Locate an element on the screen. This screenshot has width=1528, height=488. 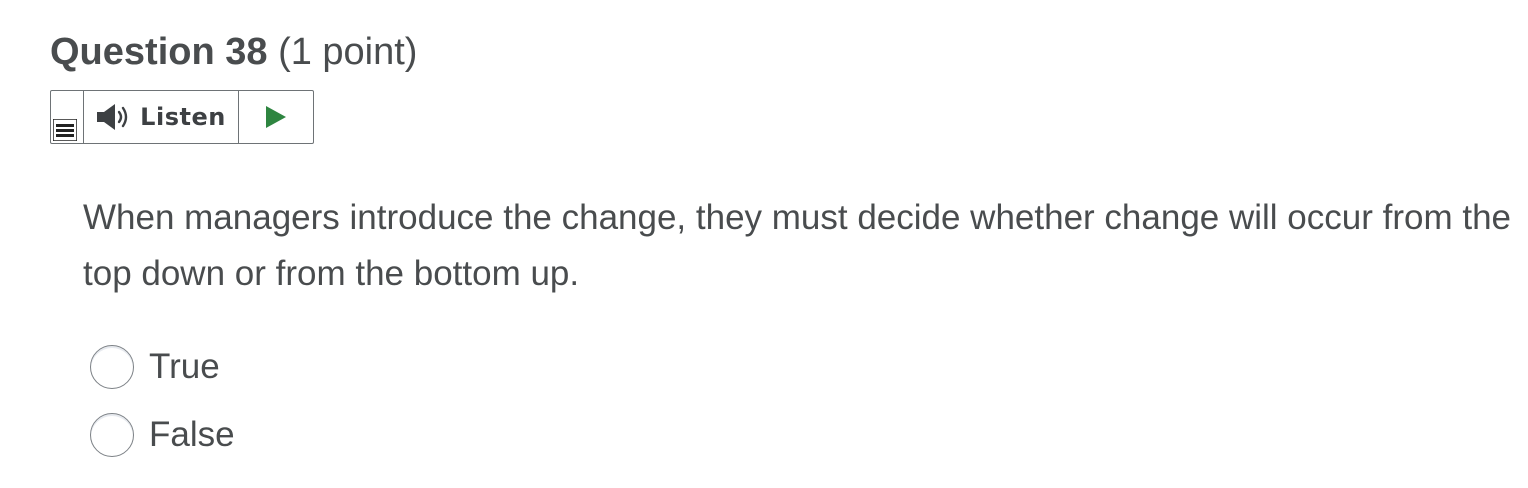
option-true-label: True is located at coordinates (184, 367).